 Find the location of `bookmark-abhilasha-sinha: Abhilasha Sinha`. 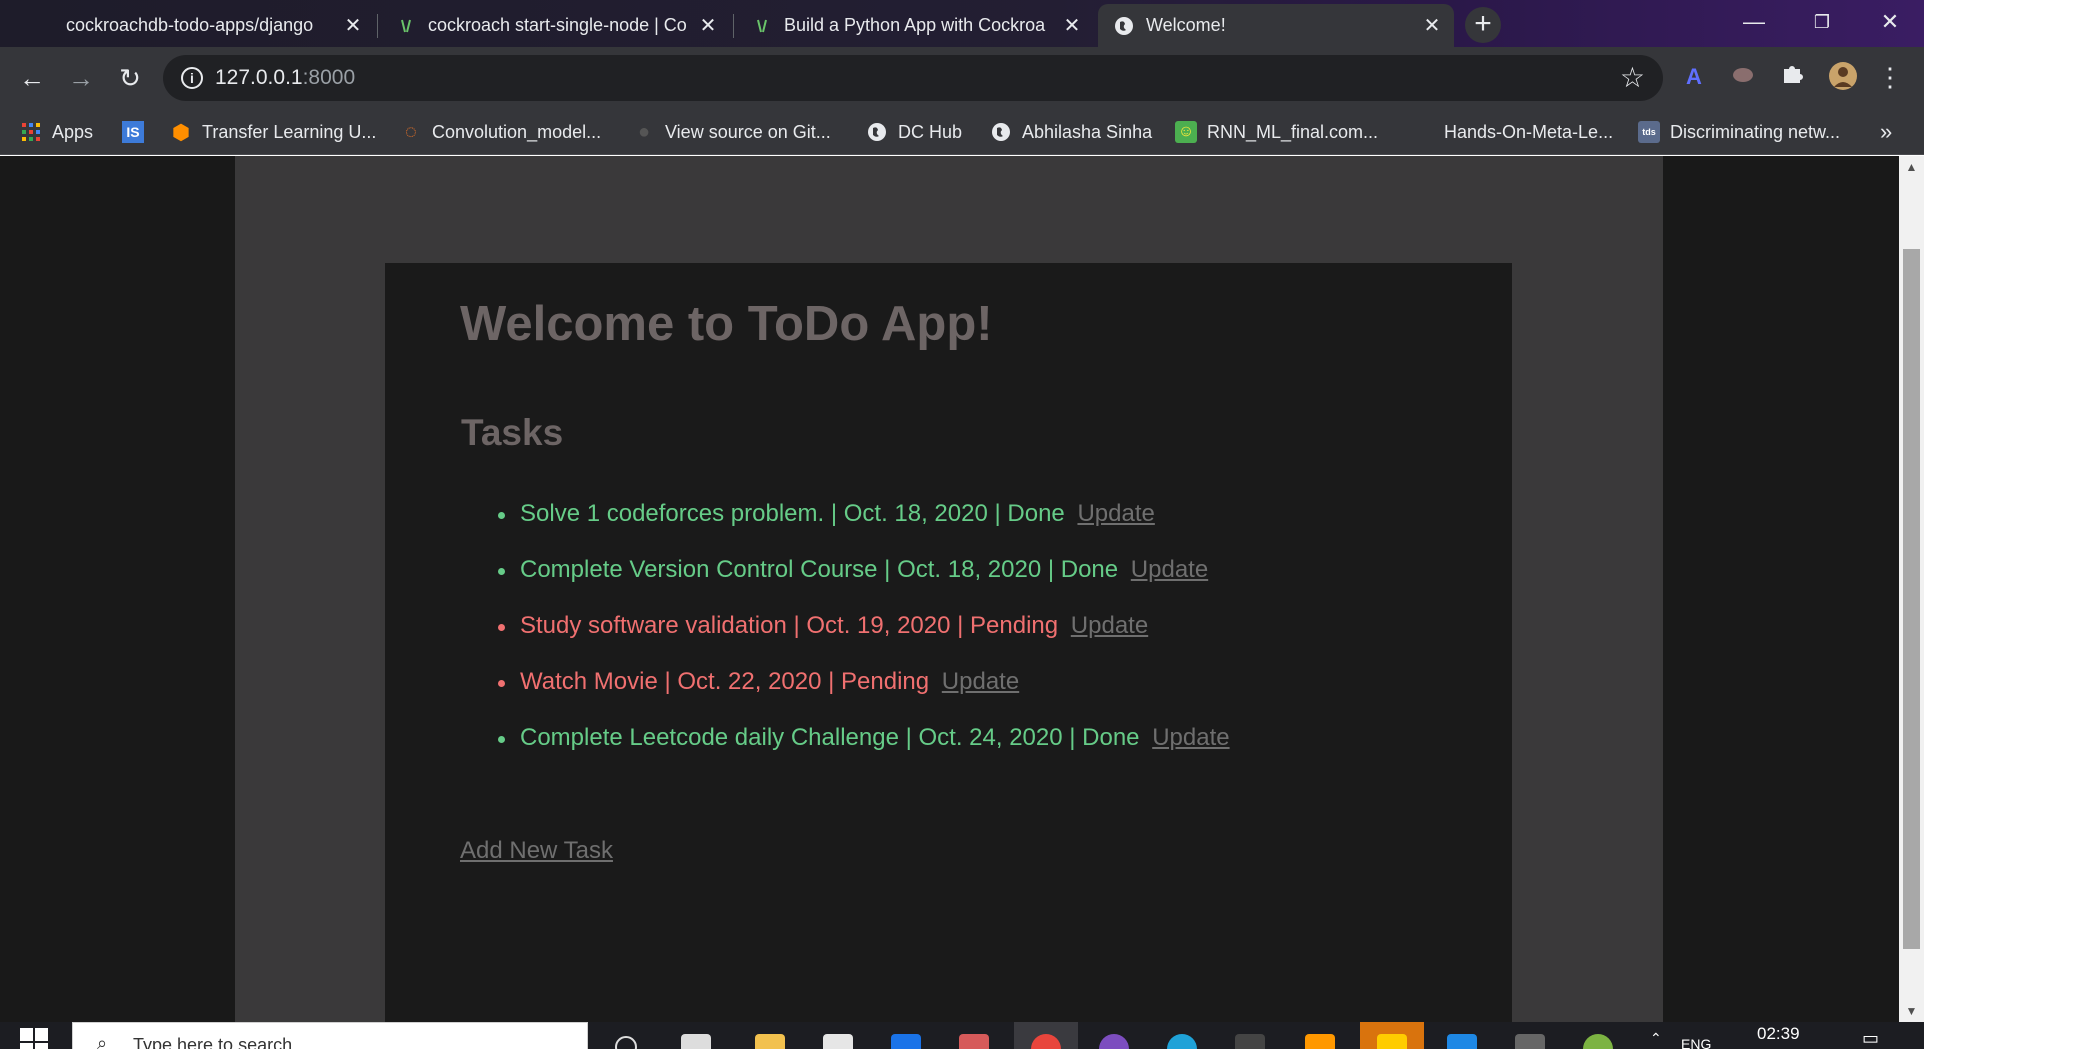

bookmark-abhilasha-sinha: Abhilasha Sinha is located at coordinates (1071, 132).